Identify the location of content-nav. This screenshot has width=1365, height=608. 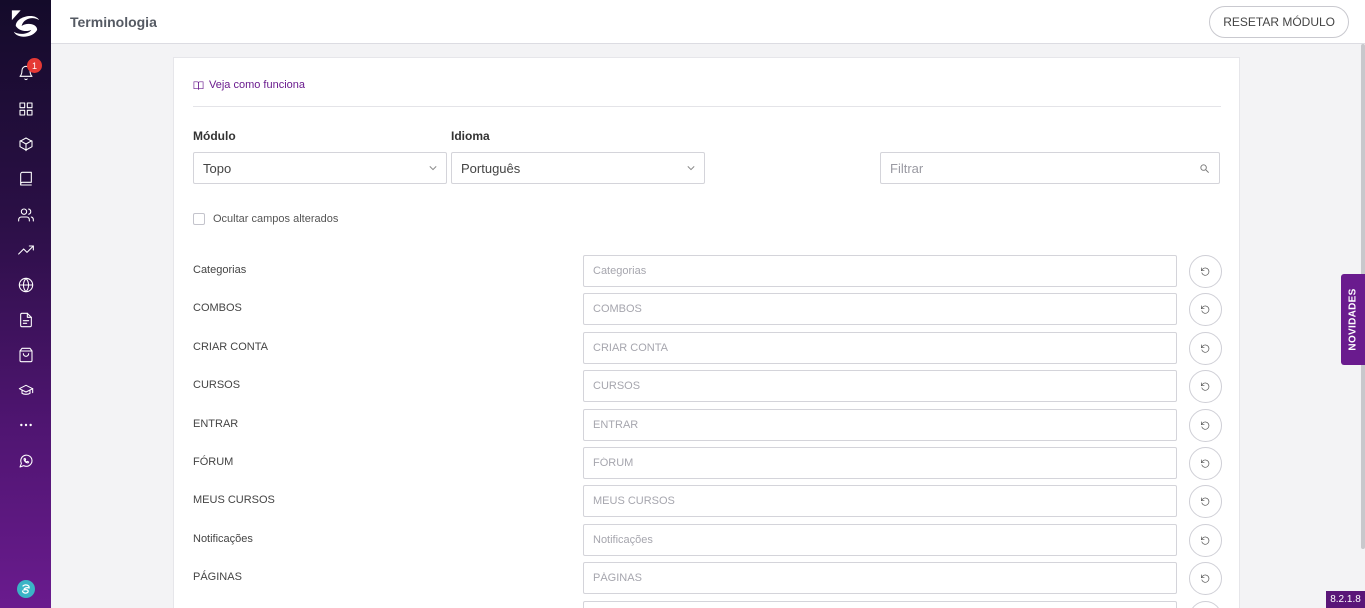
(25, 179).